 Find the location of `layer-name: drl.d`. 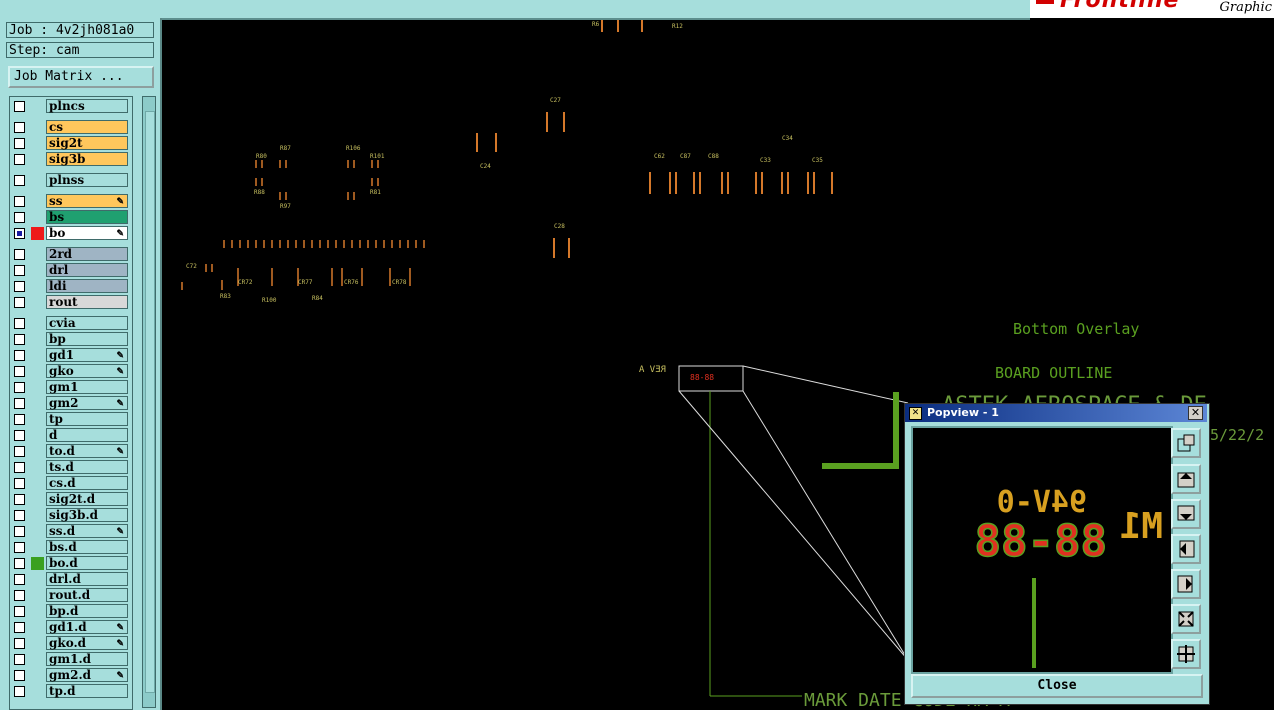

layer-name: drl.d is located at coordinates (87, 579).